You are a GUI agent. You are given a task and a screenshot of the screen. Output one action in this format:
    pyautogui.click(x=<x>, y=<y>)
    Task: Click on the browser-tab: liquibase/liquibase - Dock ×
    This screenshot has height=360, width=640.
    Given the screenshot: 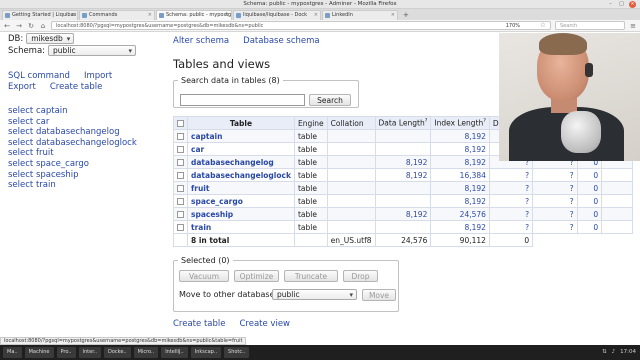 What is the action you would take?
    pyautogui.click(x=277, y=15)
    